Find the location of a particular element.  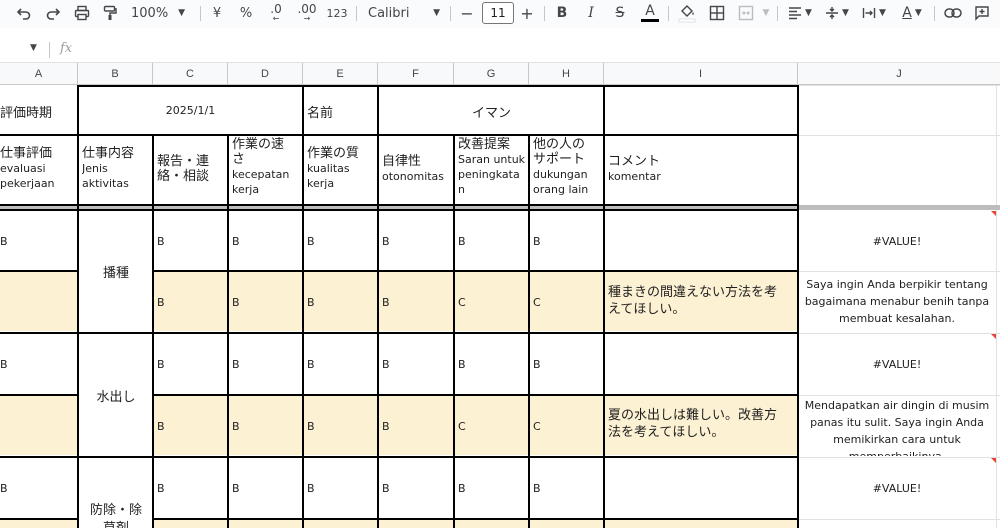

merge-cells-button is located at coordinates (746, 13).